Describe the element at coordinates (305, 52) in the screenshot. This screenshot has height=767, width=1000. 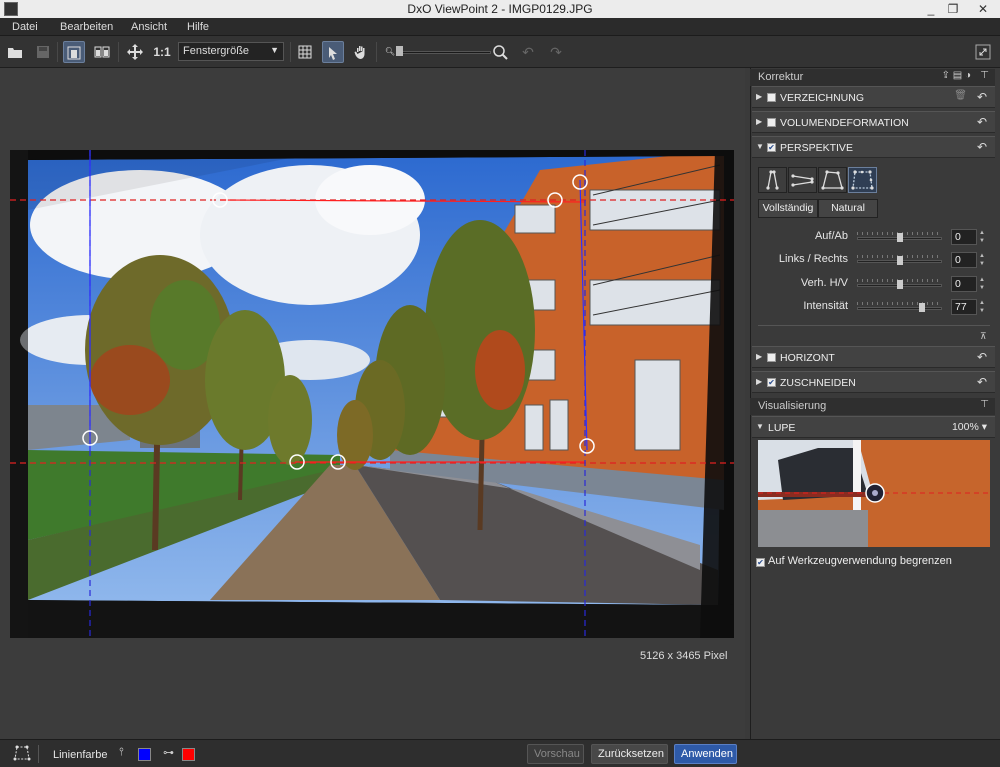
I see `grid-icon` at that location.